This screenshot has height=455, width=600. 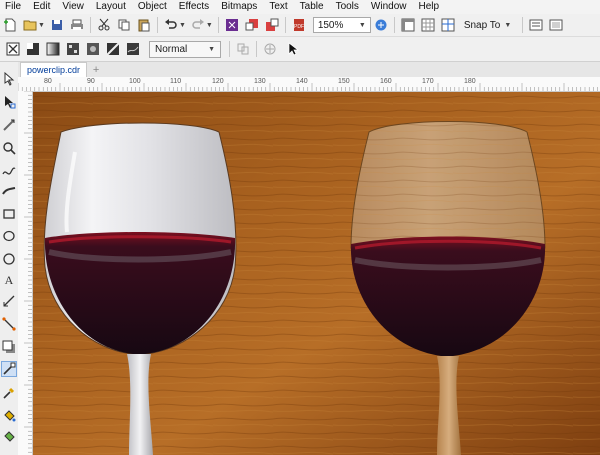 What do you see at coordinates (347, 7) in the screenshot?
I see `menu-tools: Tools` at bounding box center [347, 7].